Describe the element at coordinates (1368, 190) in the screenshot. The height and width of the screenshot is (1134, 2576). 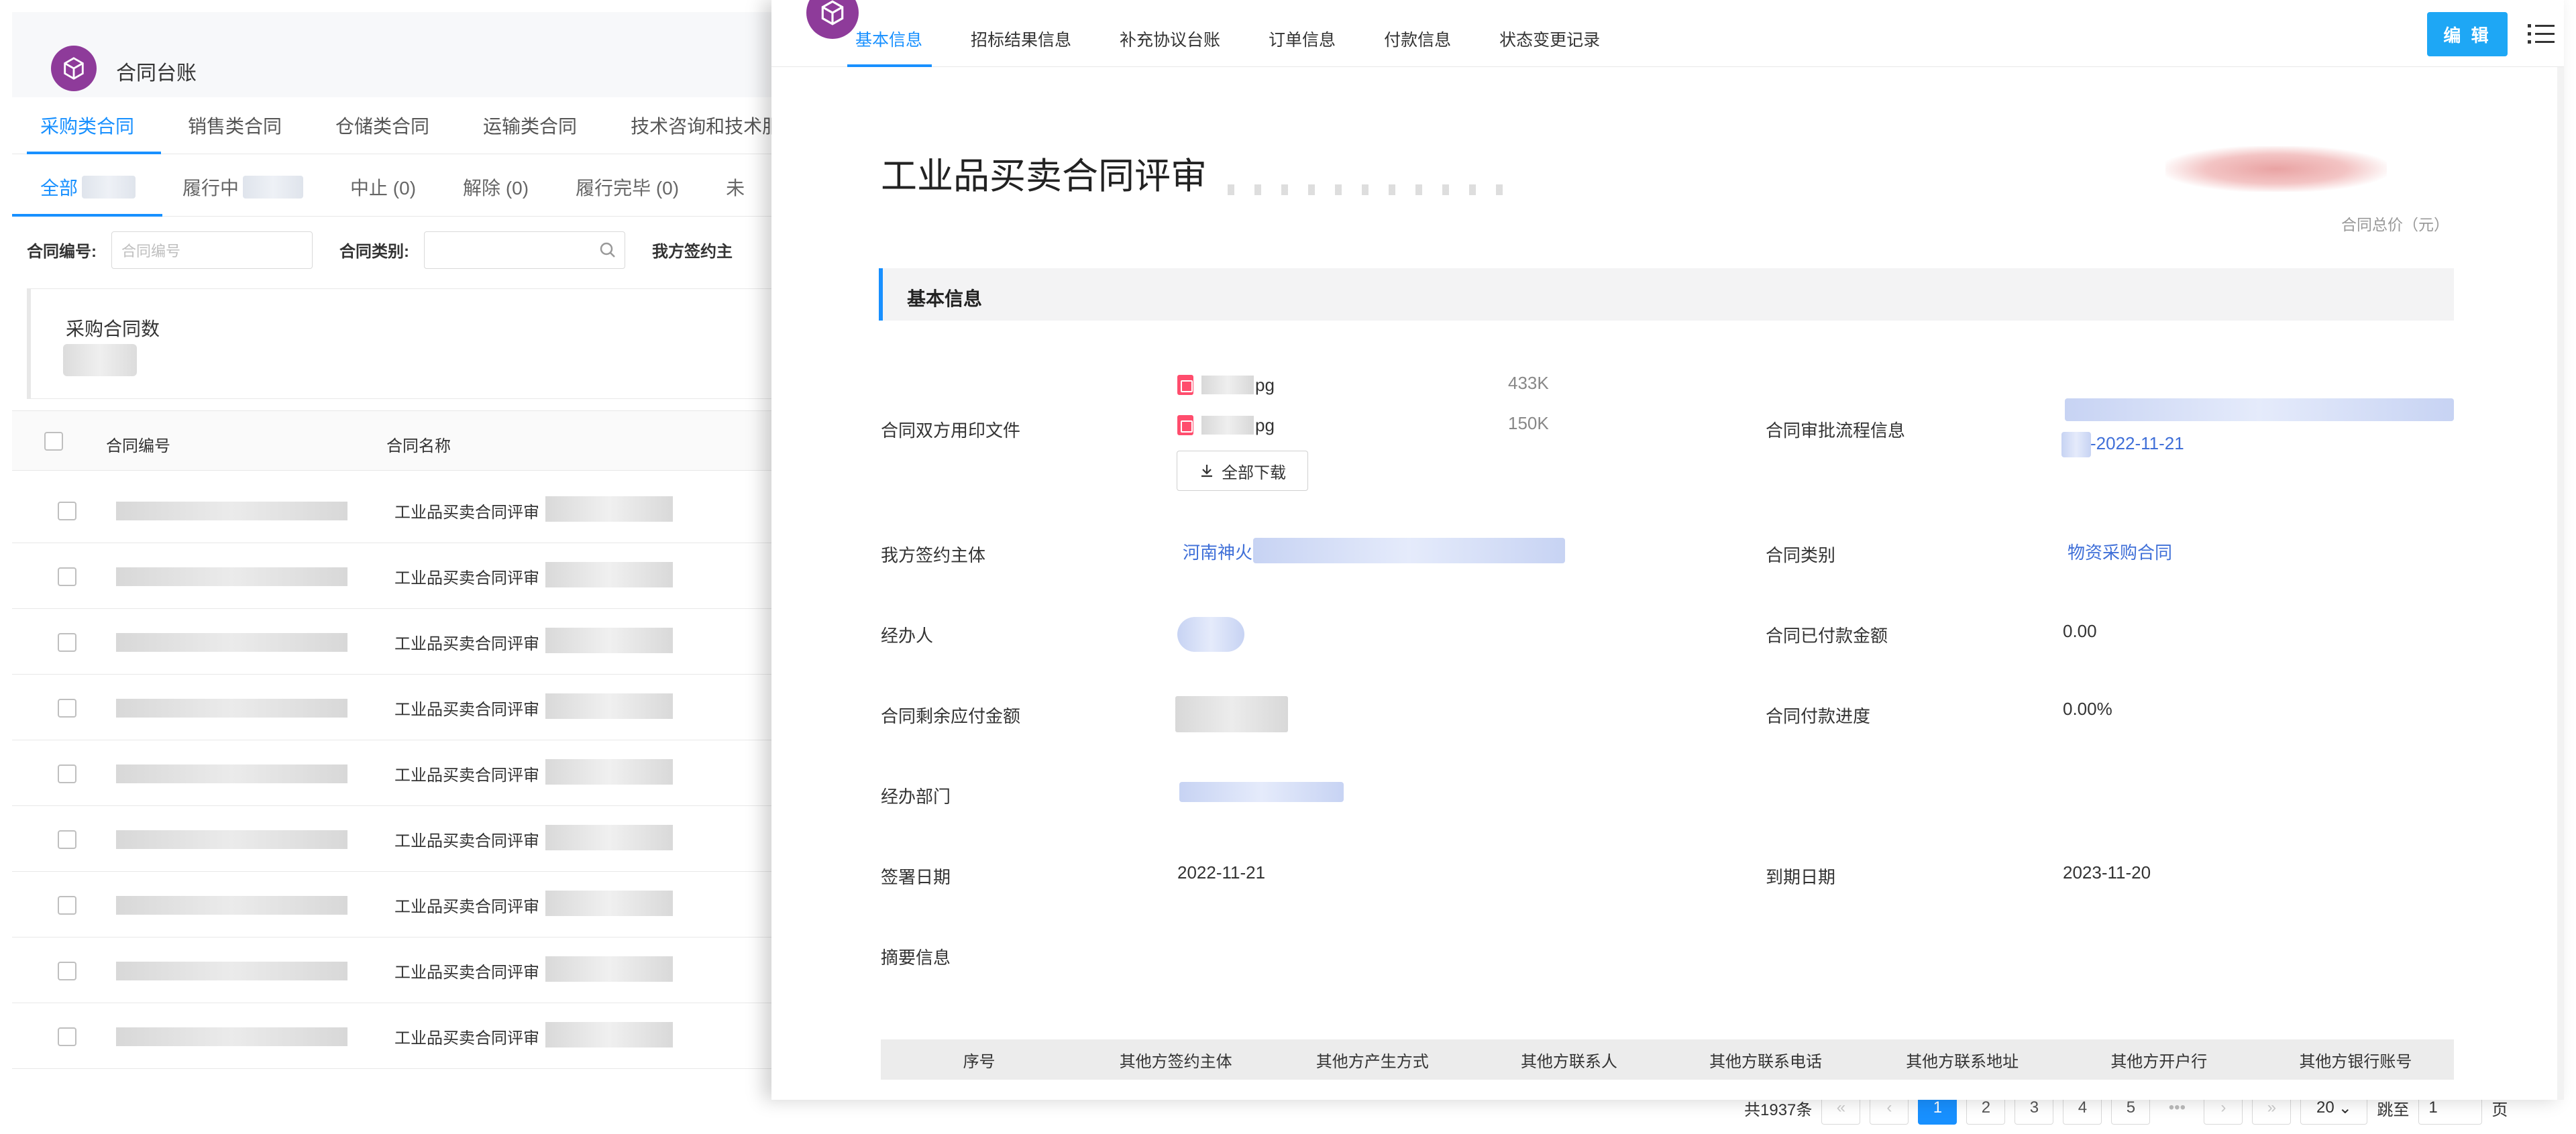
I see `contract-title-suffix-blurred` at that location.